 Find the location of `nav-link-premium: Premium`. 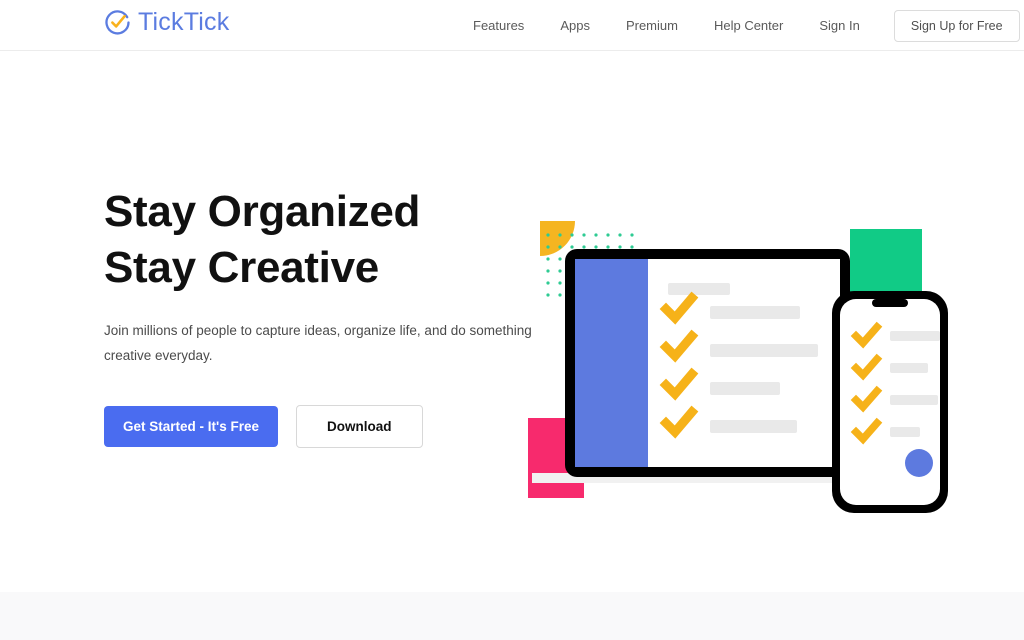

nav-link-premium: Premium is located at coordinates (652, 25).